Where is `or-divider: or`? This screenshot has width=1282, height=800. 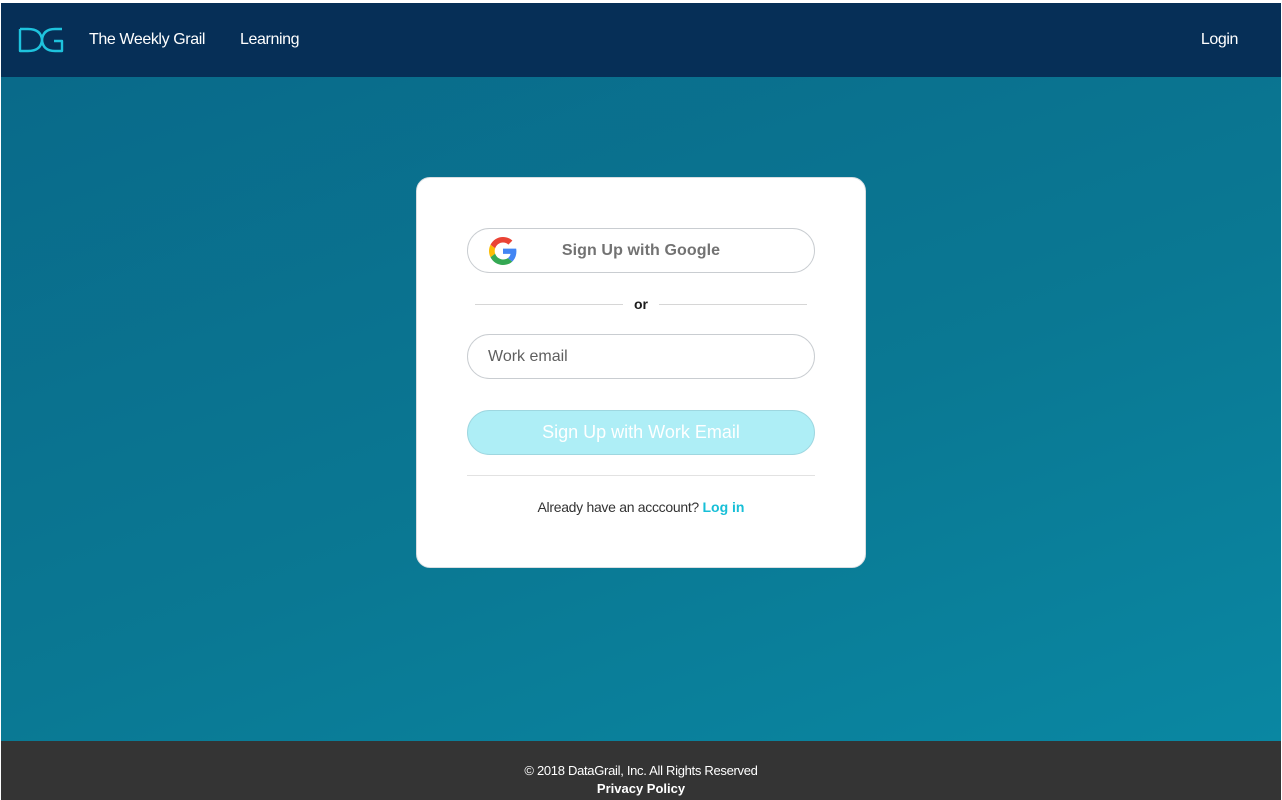
or-divider: or is located at coordinates (641, 304).